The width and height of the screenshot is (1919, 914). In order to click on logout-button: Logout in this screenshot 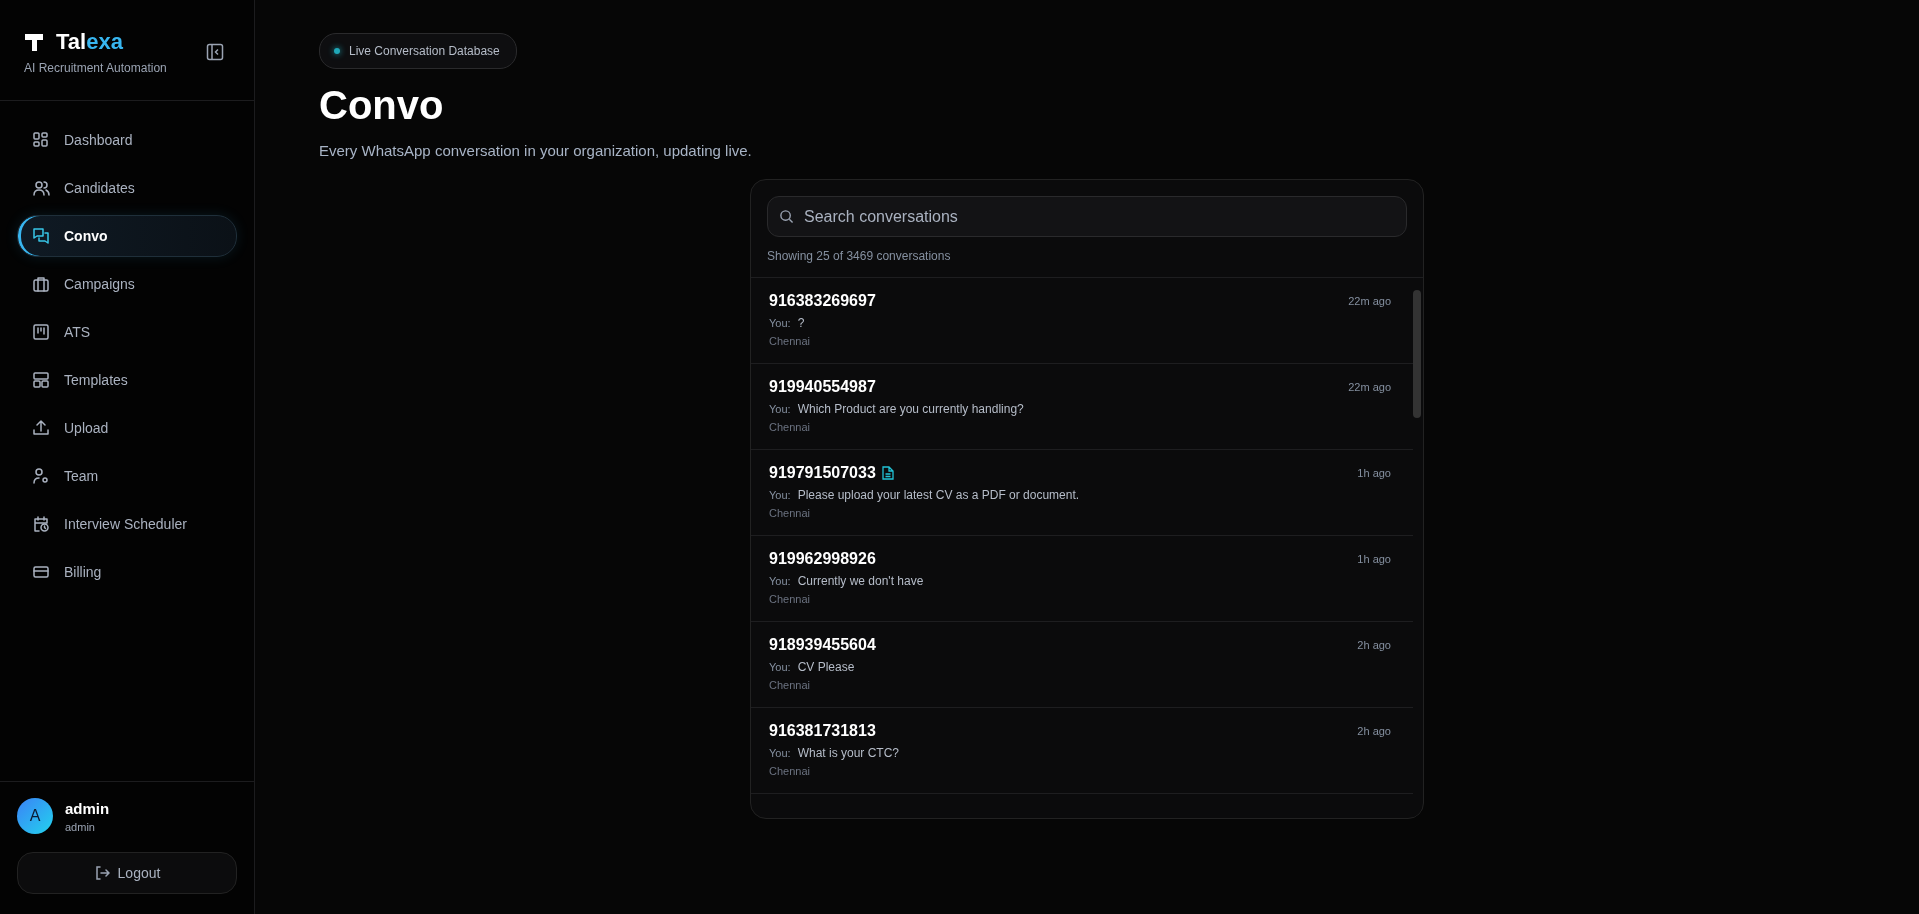, I will do `click(127, 873)`.